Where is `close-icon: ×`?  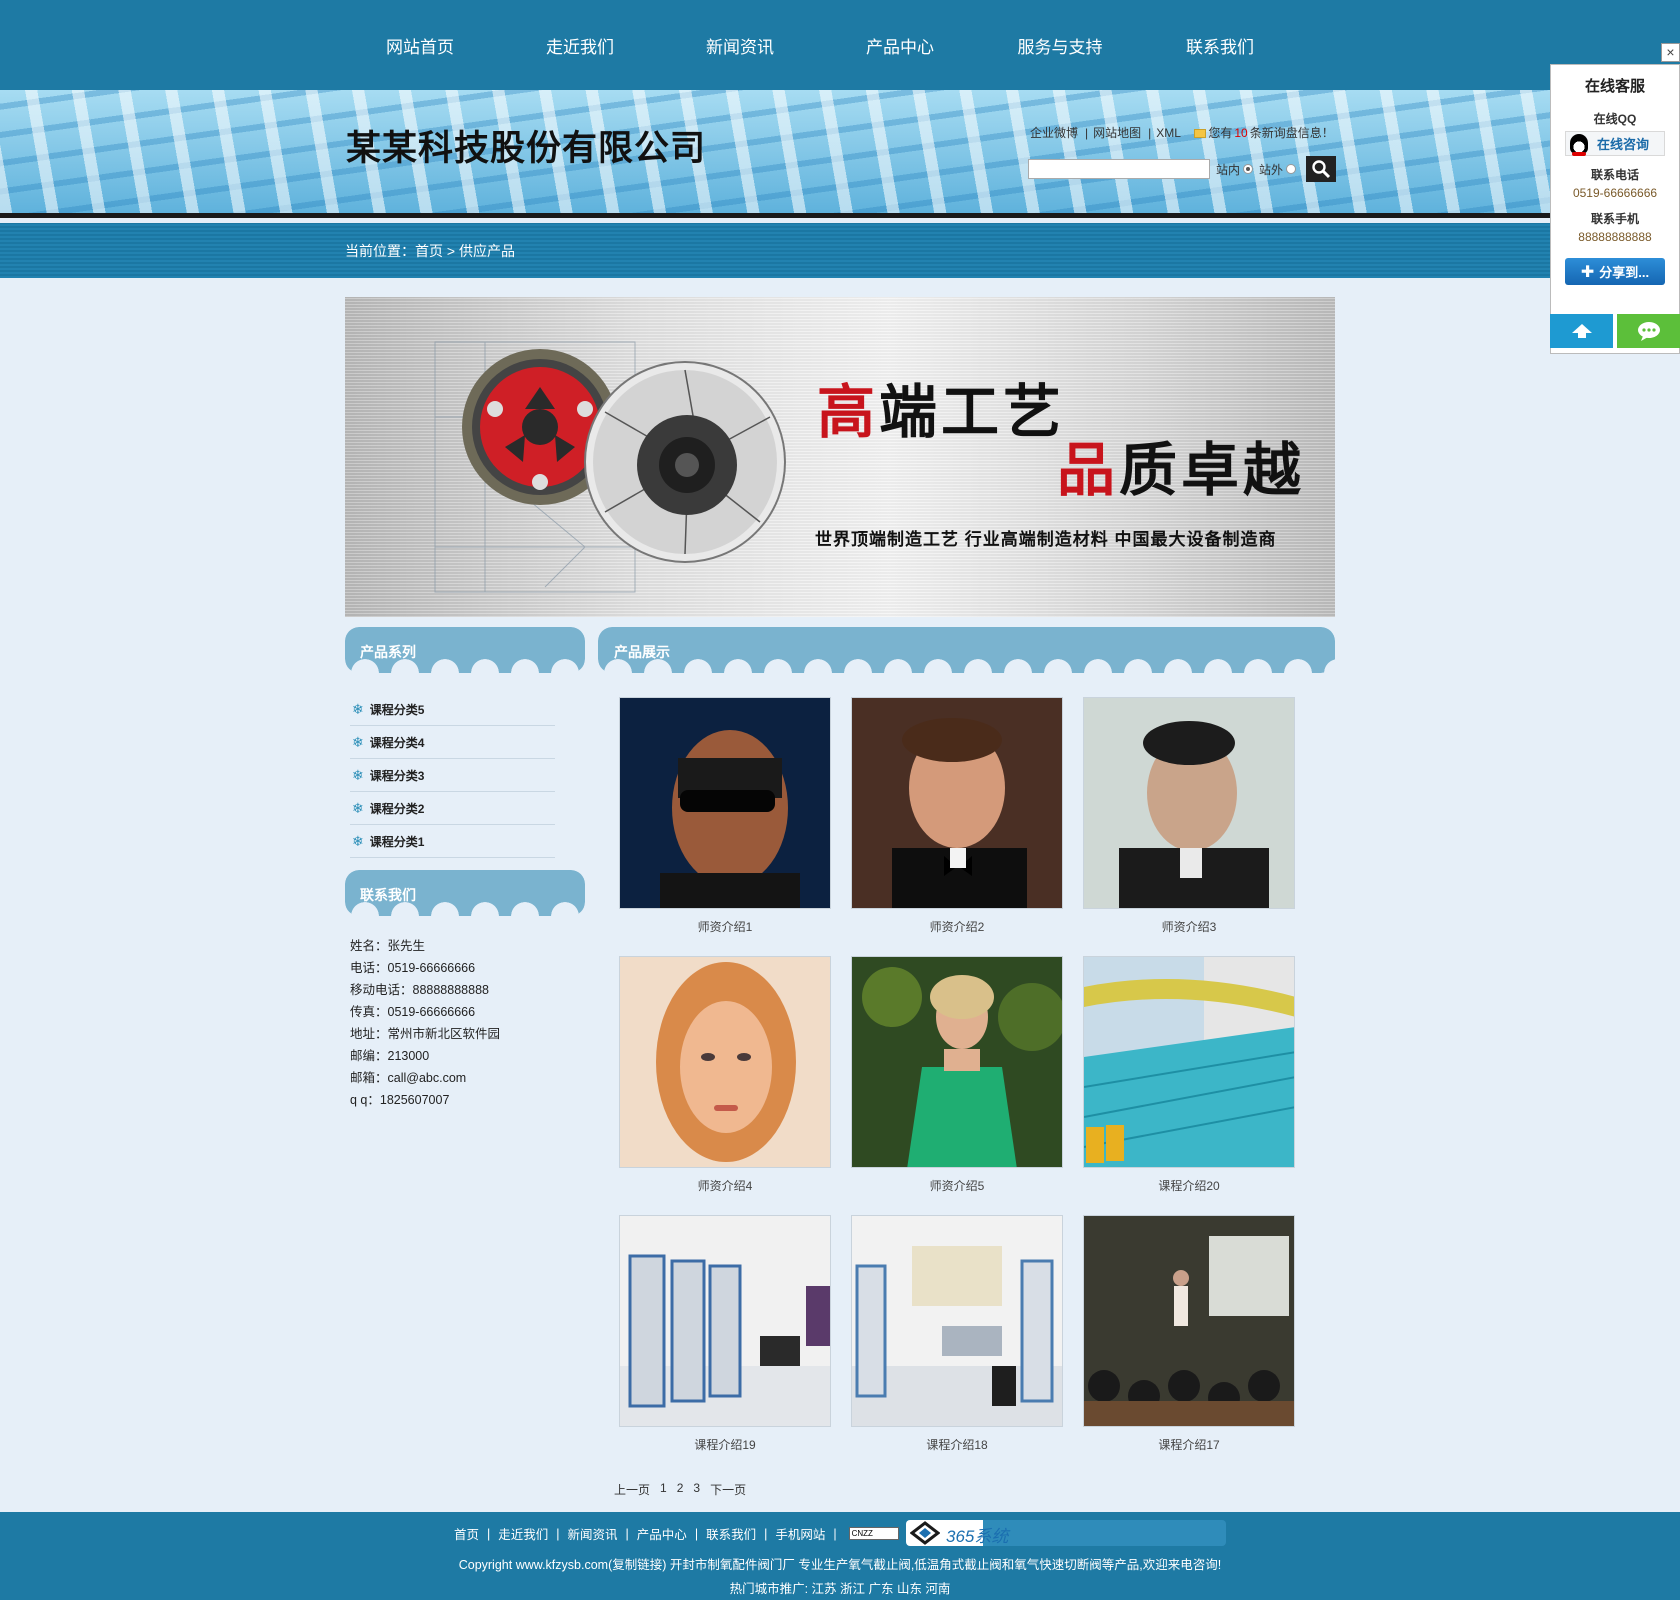
close-icon: × is located at coordinates (1670, 52).